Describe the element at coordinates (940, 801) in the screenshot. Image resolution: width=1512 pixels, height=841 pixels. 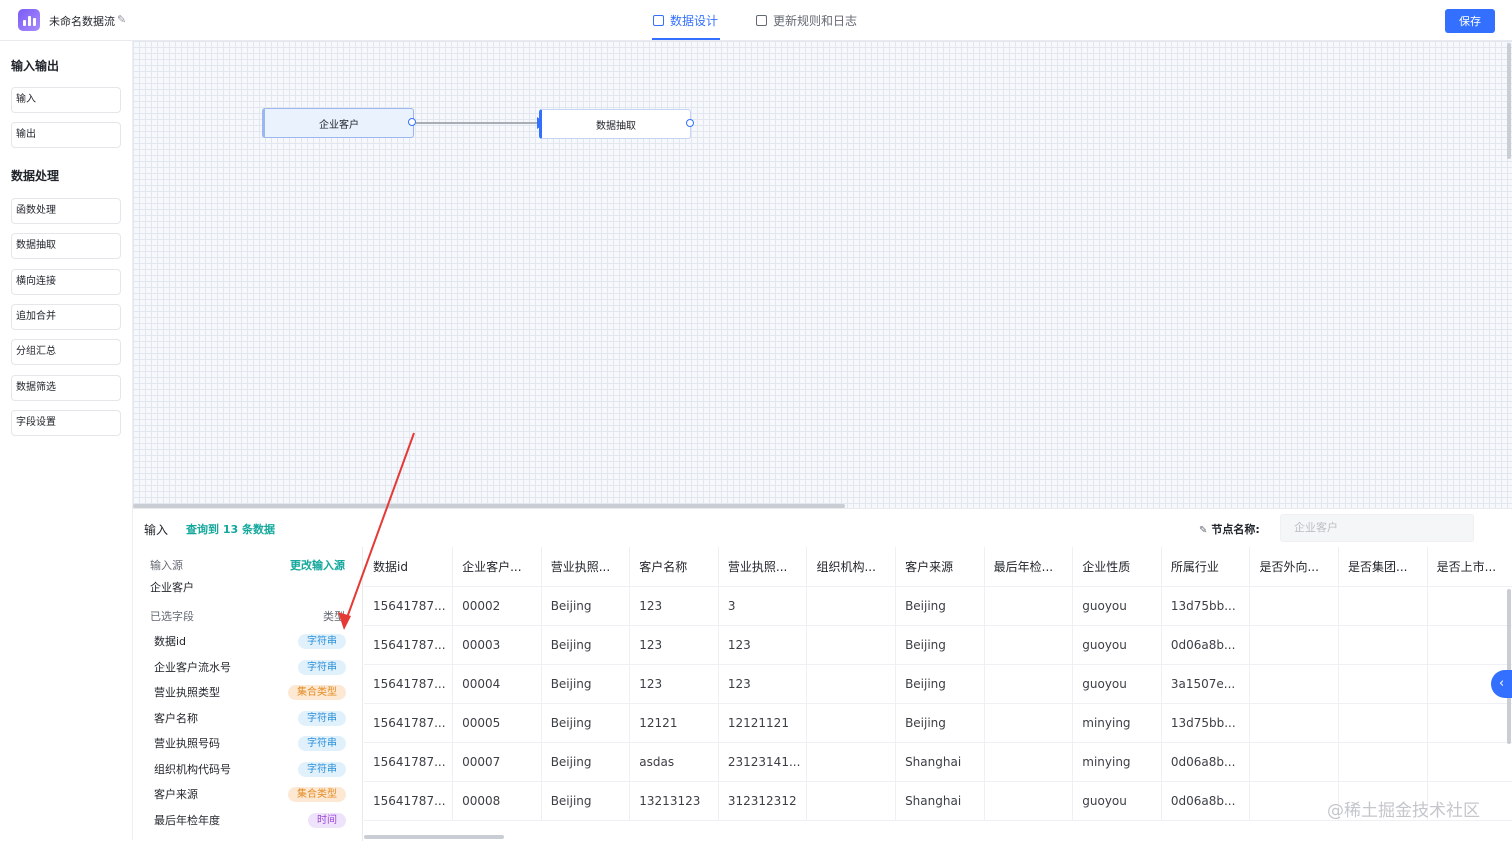
I see `table-cell: Shanghai` at that location.